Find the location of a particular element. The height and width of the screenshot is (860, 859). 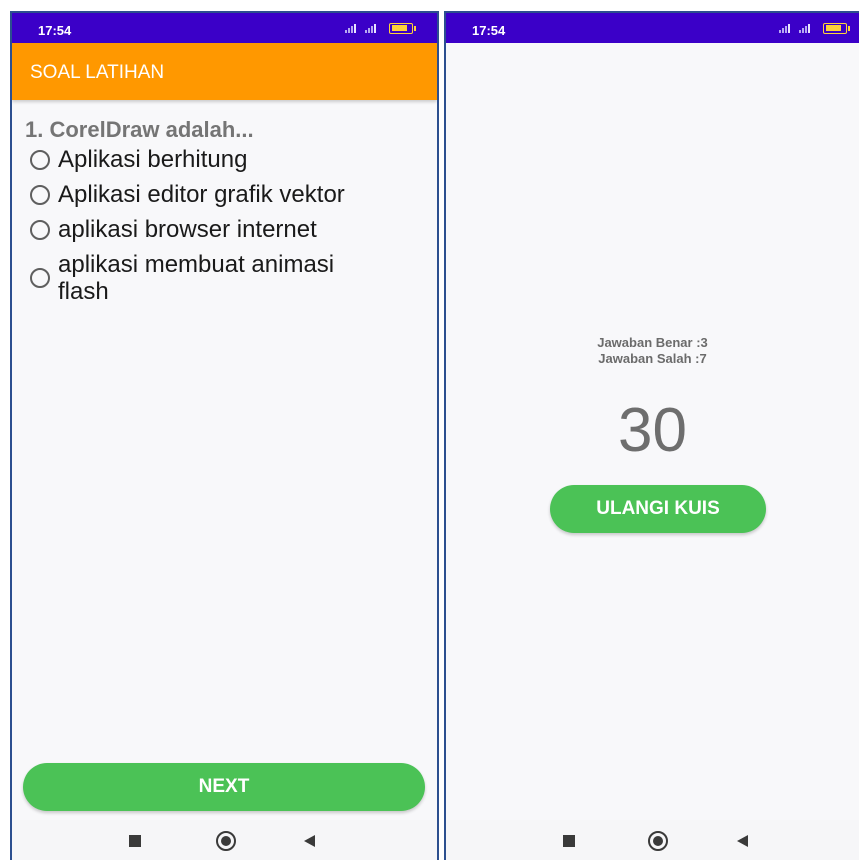

option-editor-grafik-vektor: Aplikasi editor grafik vektor is located at coordinates (220, 194).